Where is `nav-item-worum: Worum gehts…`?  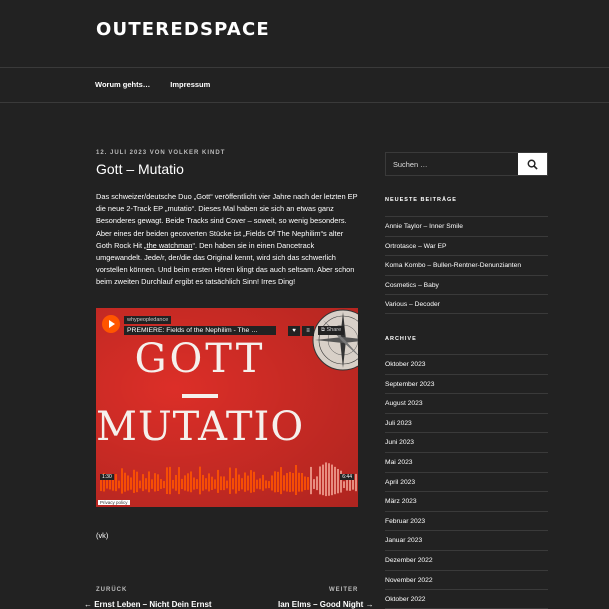
nav-item-worum: Worum gehts… is located at coordinates (122, 84).